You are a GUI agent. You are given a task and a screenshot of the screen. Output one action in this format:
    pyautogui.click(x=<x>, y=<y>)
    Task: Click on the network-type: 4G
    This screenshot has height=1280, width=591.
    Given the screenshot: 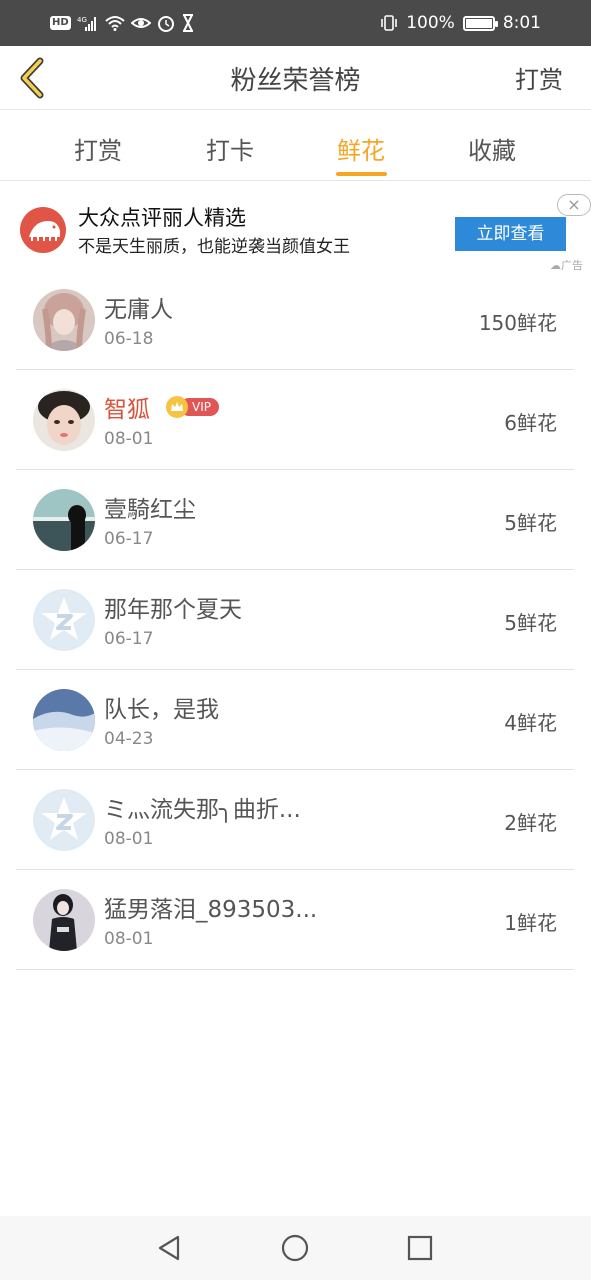 What is the action you would take?
    pyautogui.click(x=82, y=20)
    